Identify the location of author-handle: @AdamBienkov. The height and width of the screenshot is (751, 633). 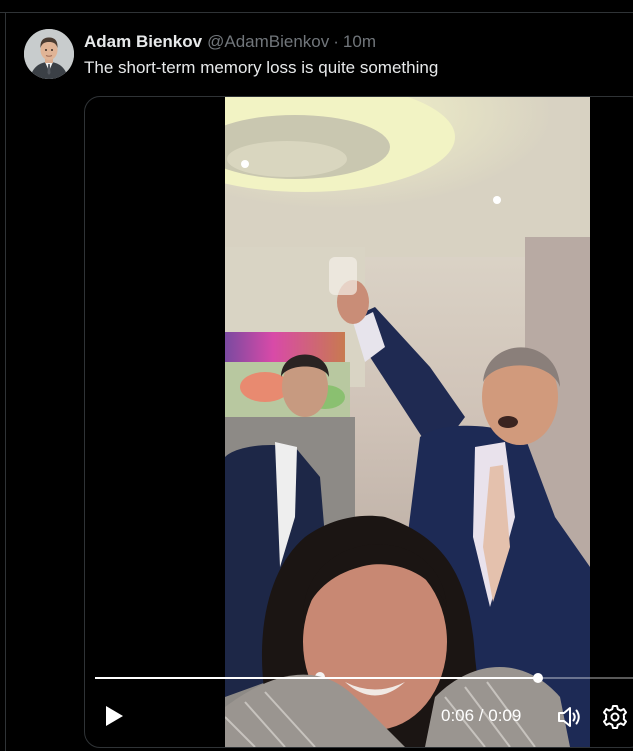
(268, 42).